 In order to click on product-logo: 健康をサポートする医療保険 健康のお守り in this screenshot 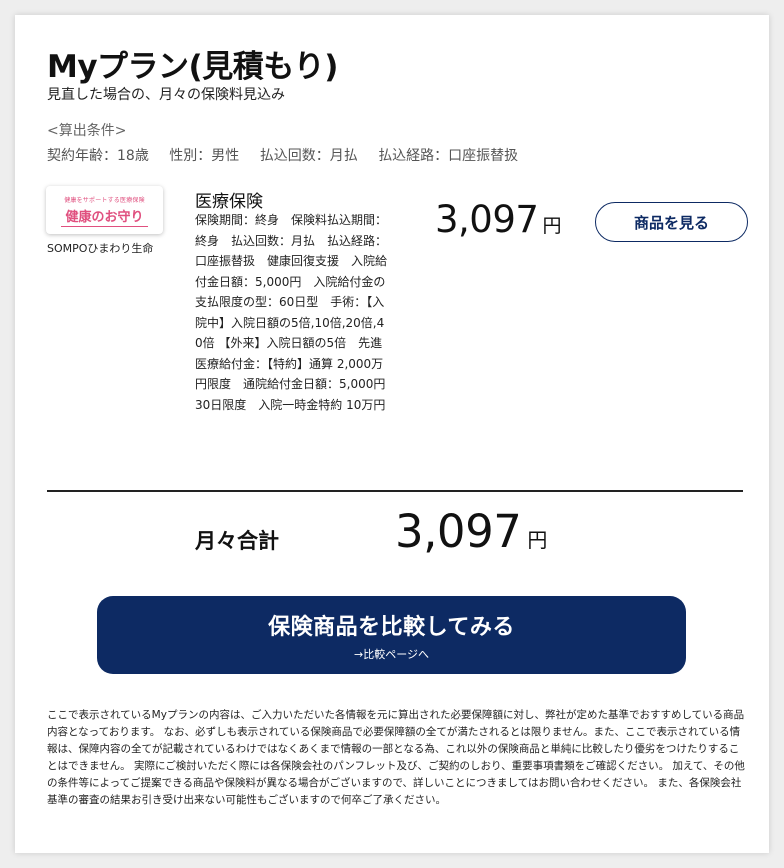, I will do `click(104, 210)`.